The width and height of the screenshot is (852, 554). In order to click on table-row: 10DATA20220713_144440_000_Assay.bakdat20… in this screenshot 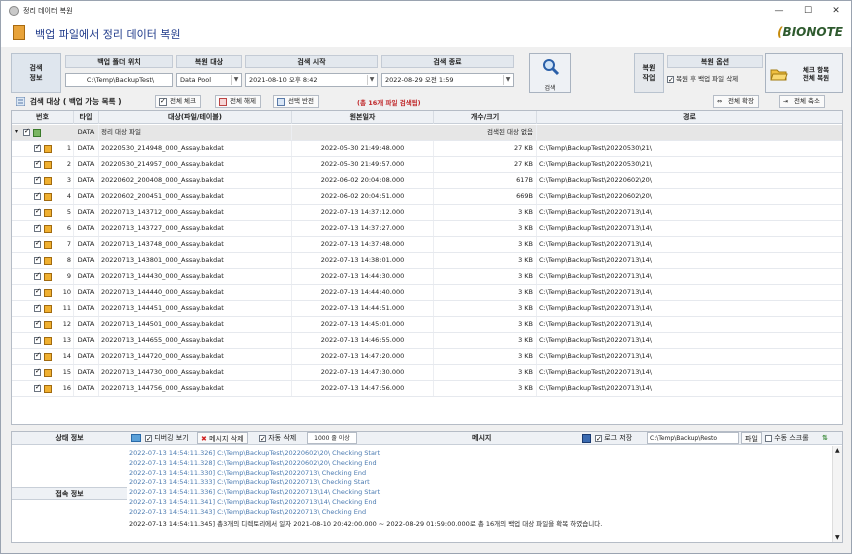, I will do `click(427, 293)`.